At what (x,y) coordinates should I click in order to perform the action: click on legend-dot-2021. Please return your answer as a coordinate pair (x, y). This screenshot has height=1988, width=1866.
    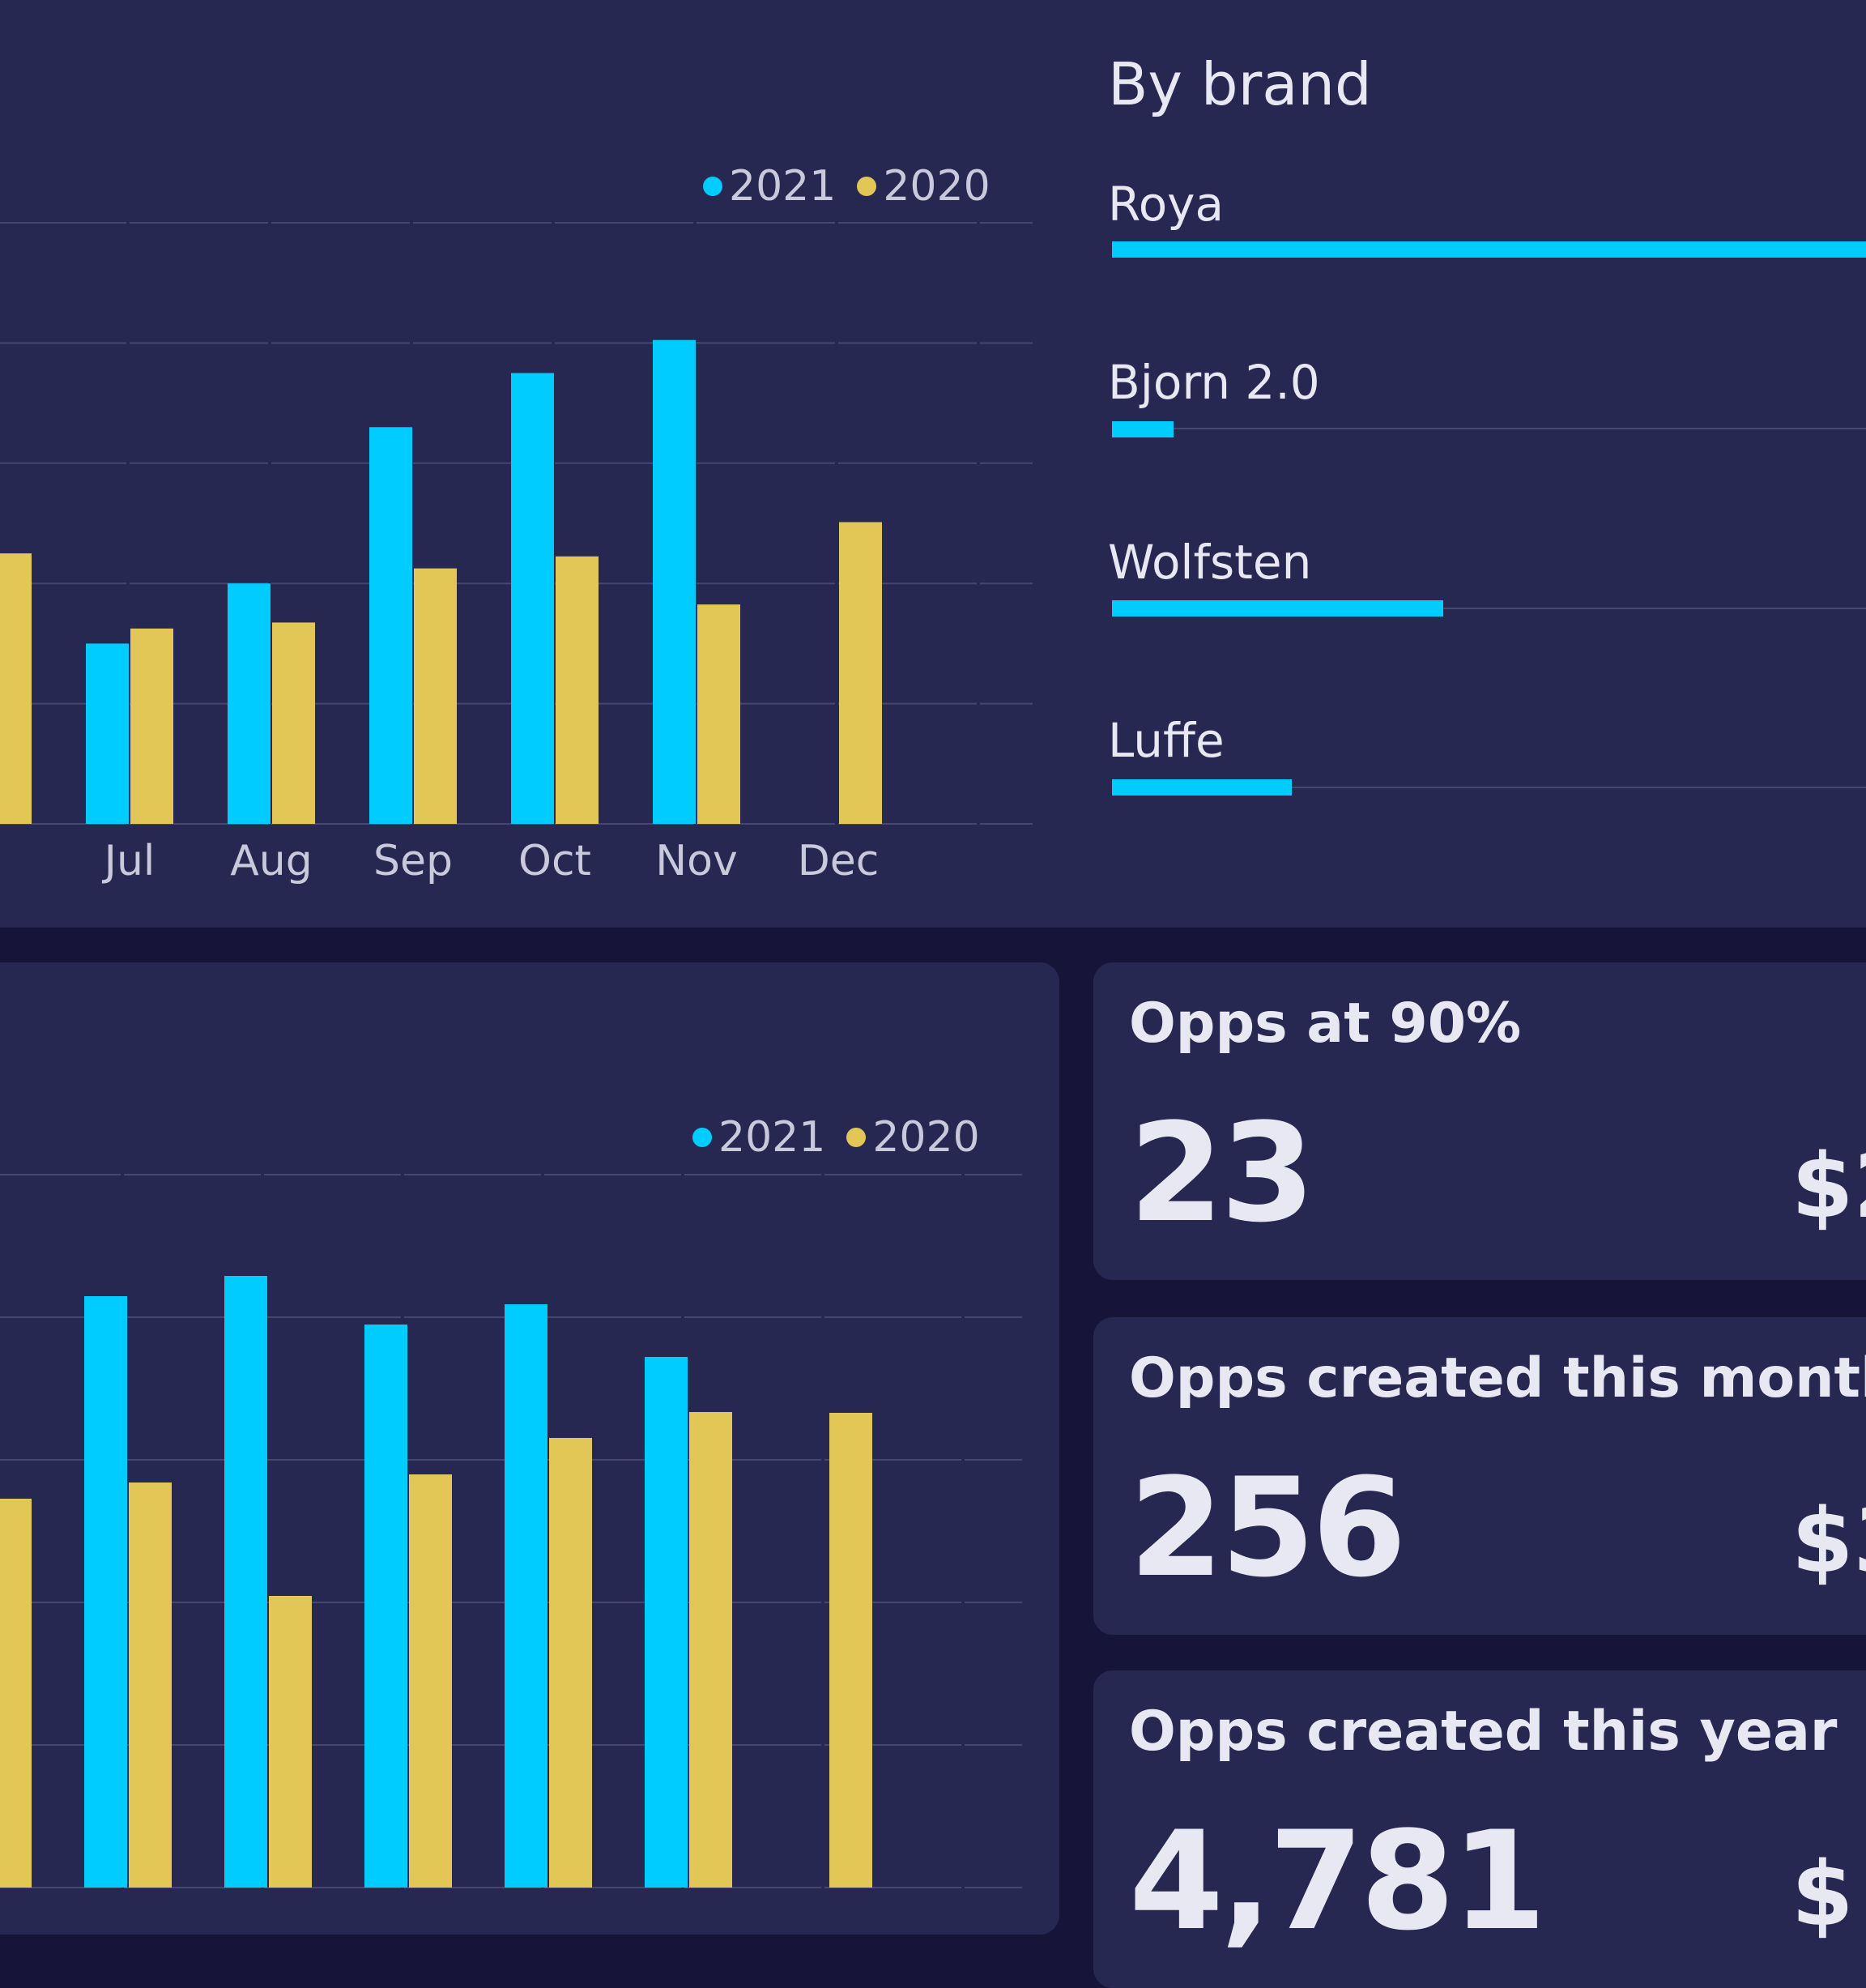
    Looking at the image, I should click on (702, 1137).